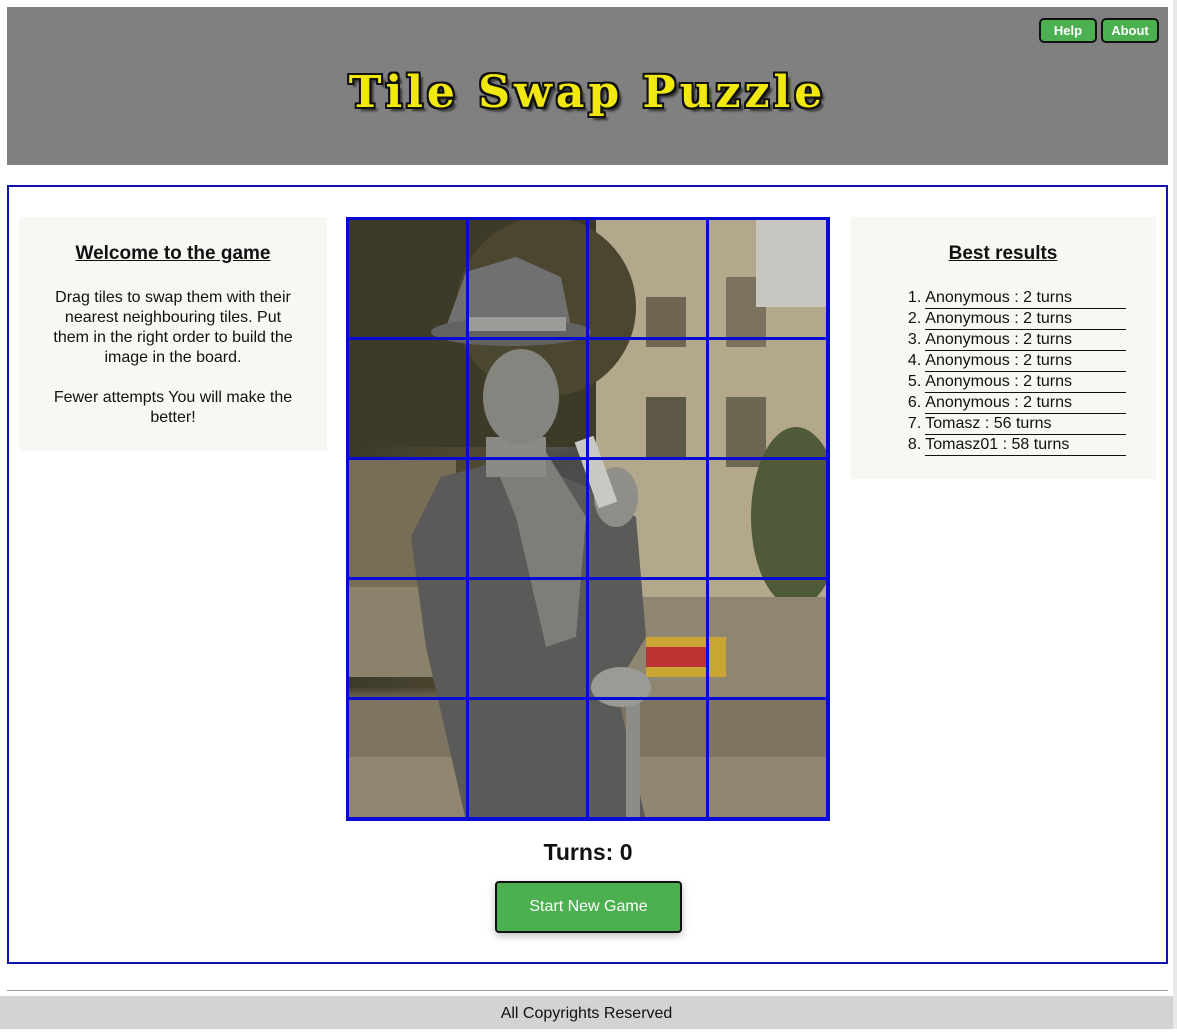 Image resolution: width=1177 pixels, height=1032 pixels. Describe the element at coordinates (1025, 445) in the screenshot. I see `result-text: Tomasz01 : 58 turns` at that location.